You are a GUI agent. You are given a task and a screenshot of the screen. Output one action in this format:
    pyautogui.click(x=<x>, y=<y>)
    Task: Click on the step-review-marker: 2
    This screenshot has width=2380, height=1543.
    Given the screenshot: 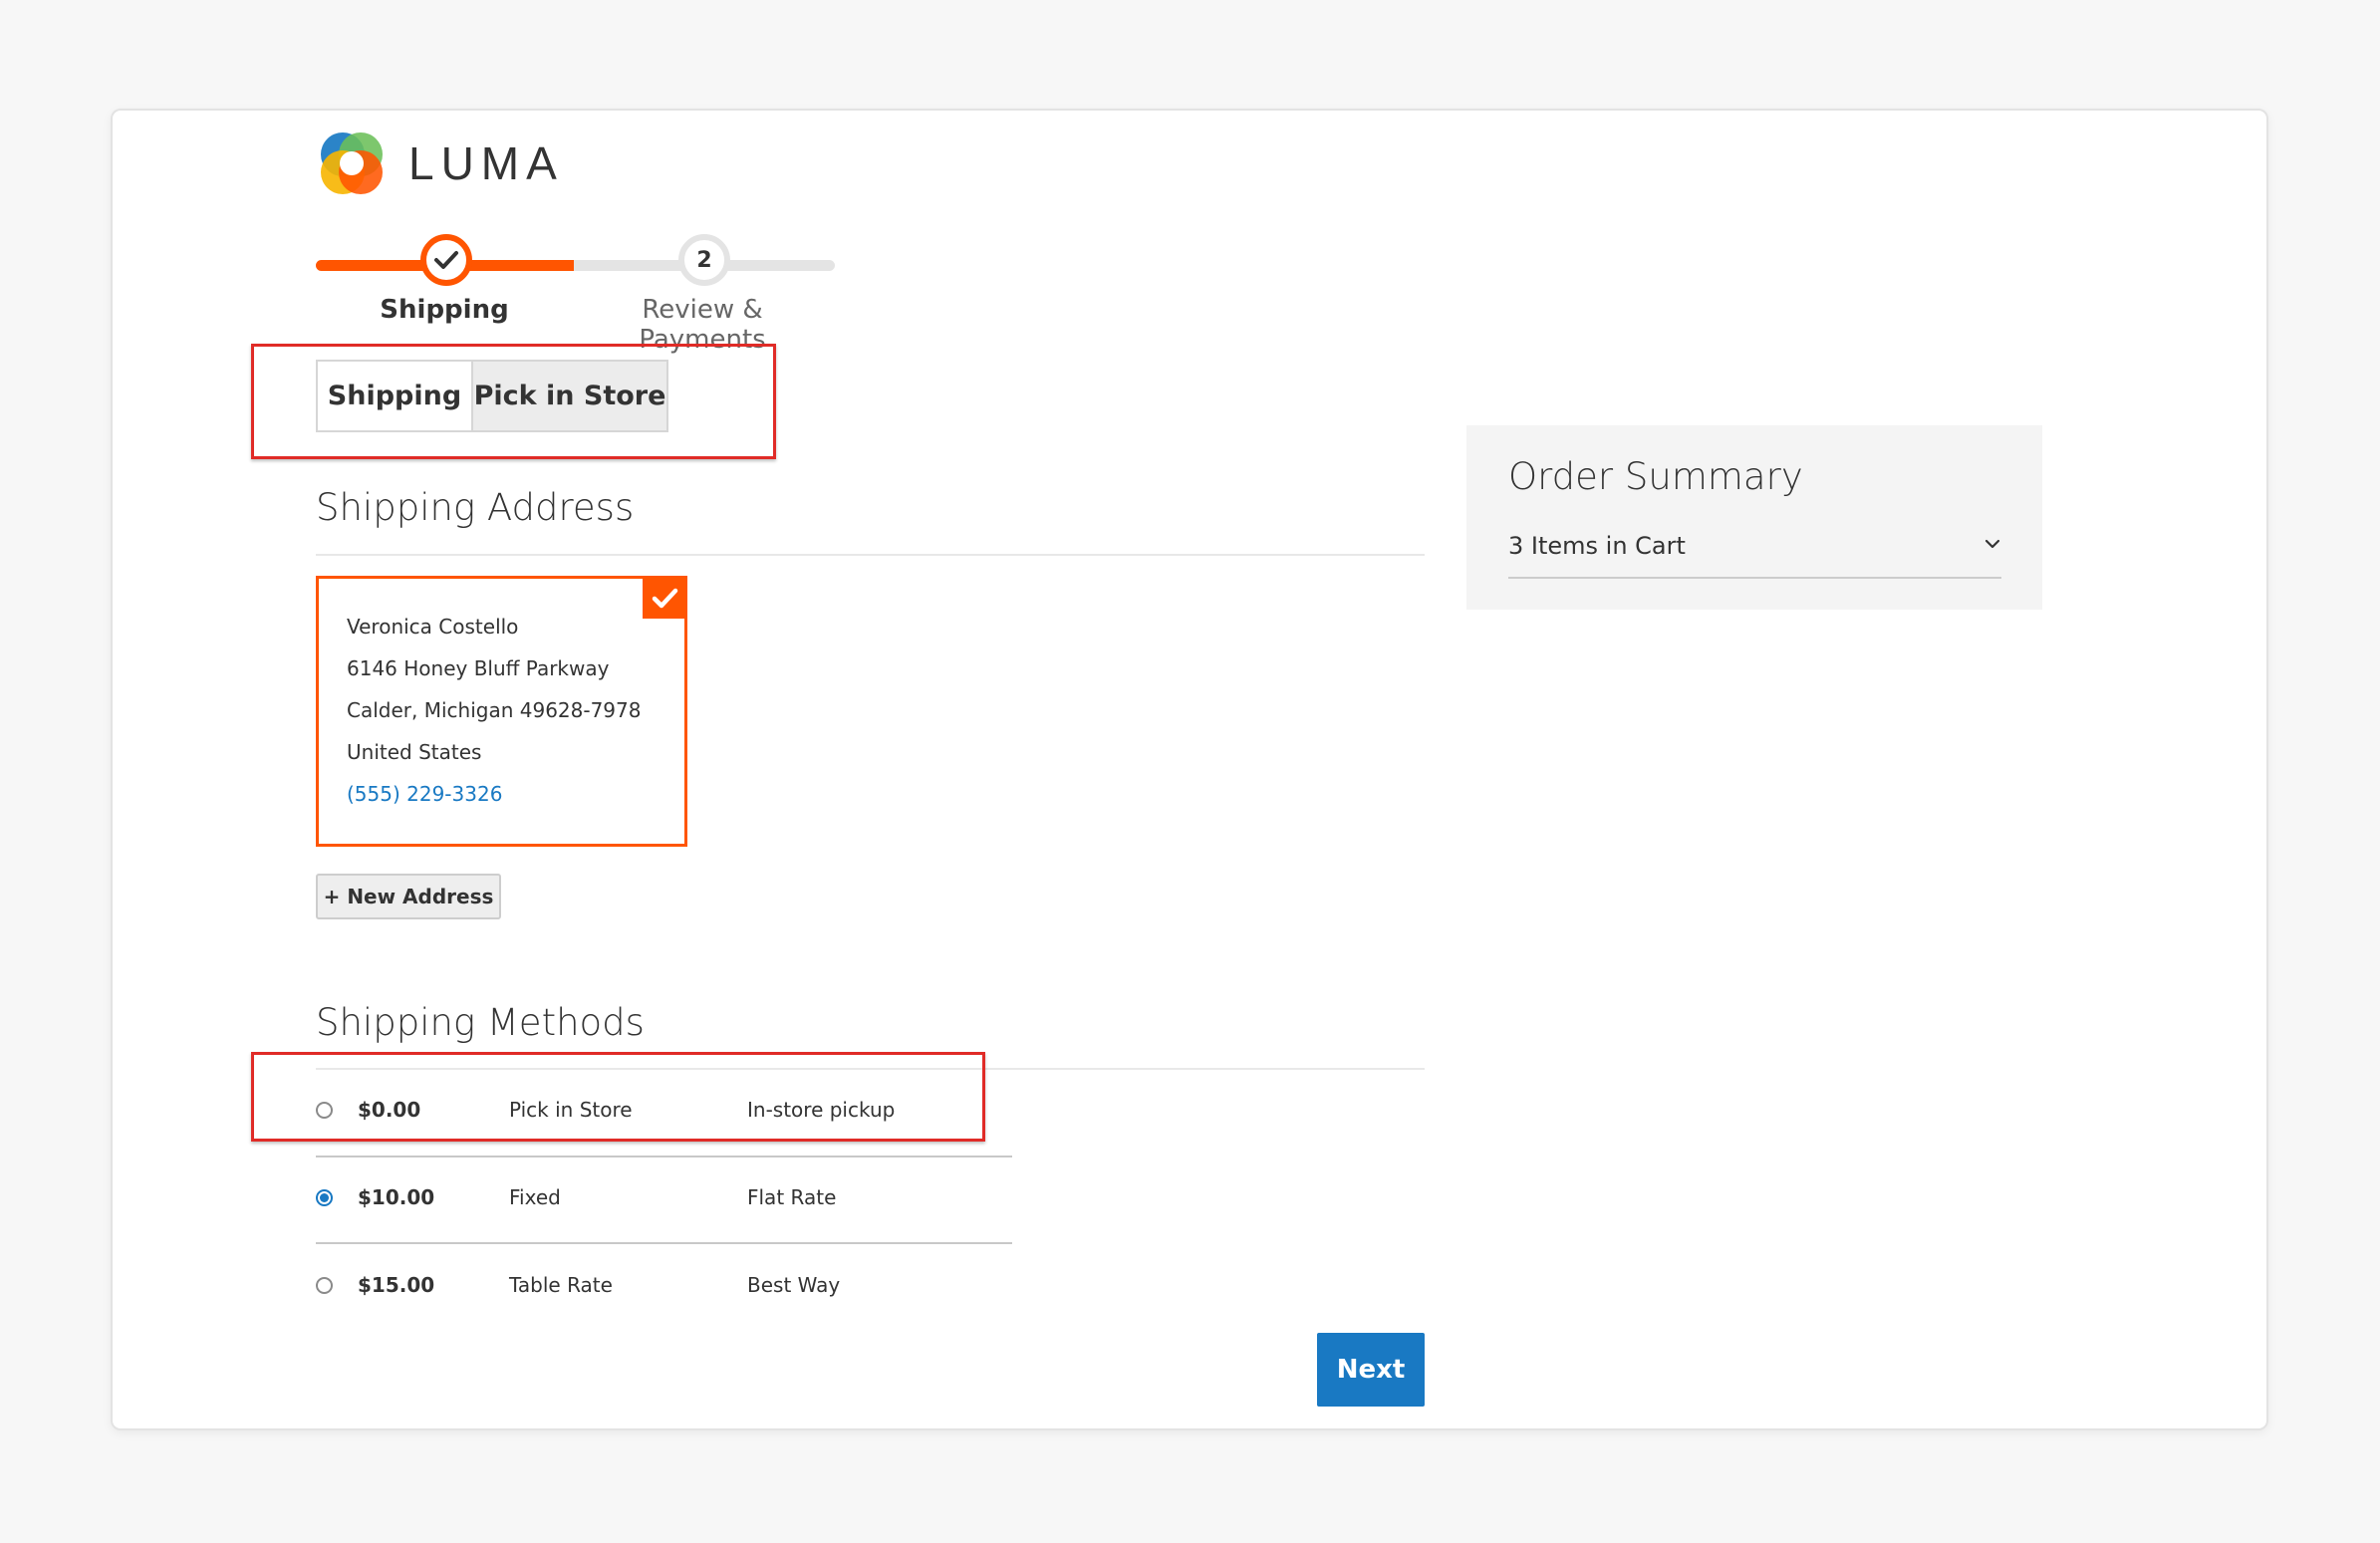 What is the action you would take?
    pyautogui.click(x=704, y=260)
    